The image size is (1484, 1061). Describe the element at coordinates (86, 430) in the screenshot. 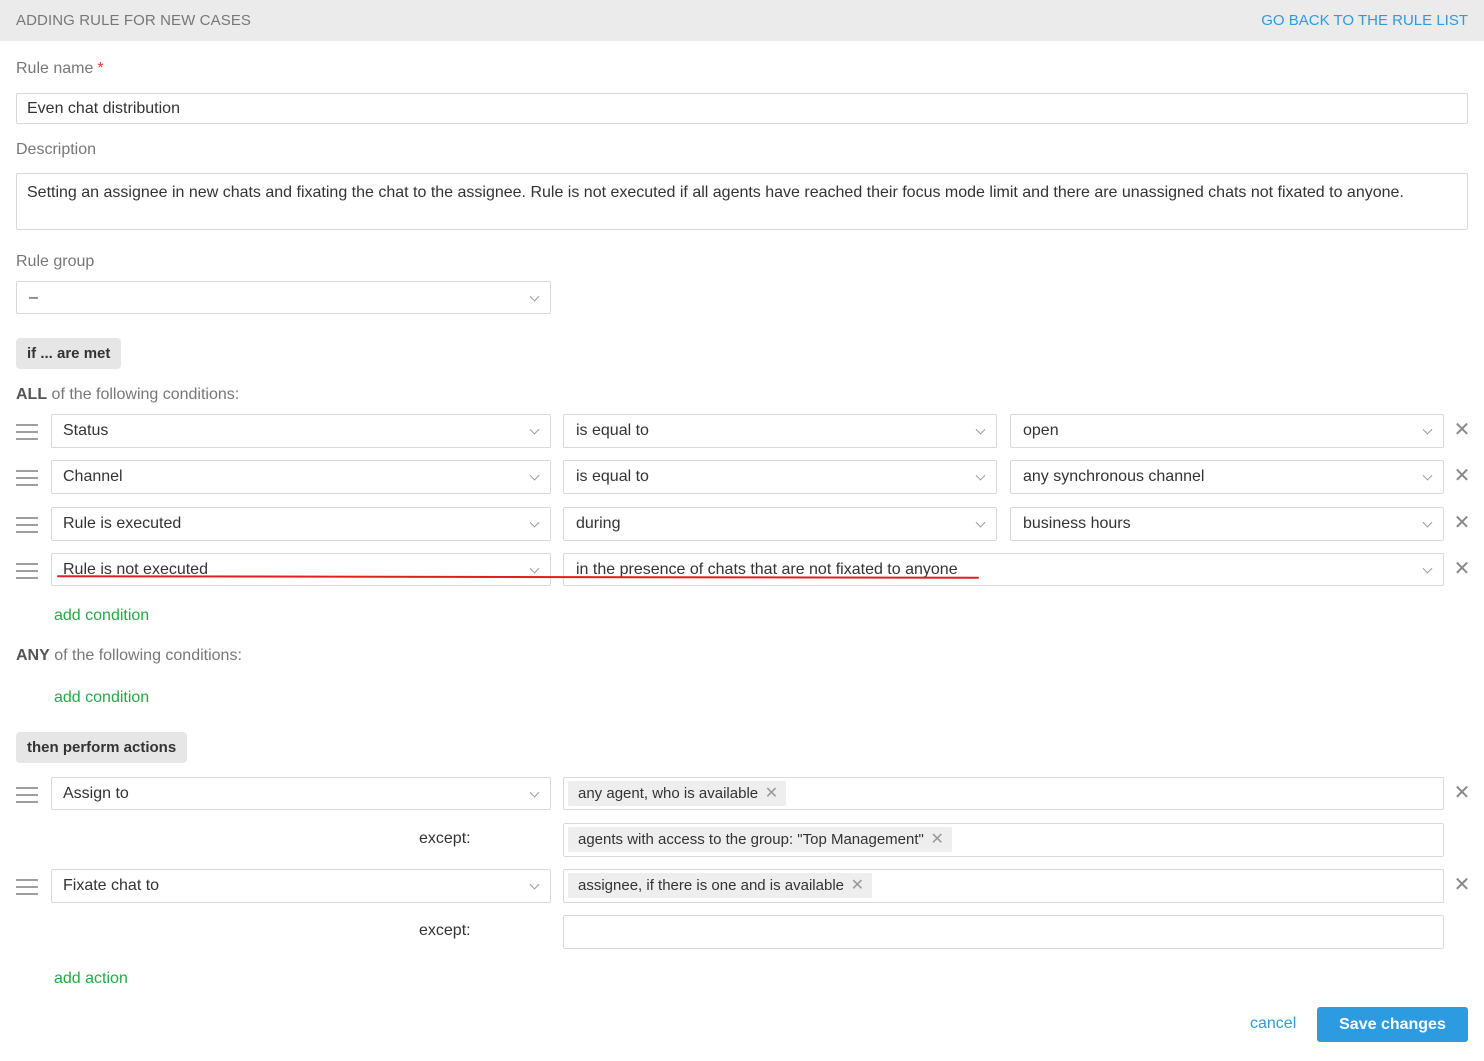

I see `condition-field-value: Status` at that location.